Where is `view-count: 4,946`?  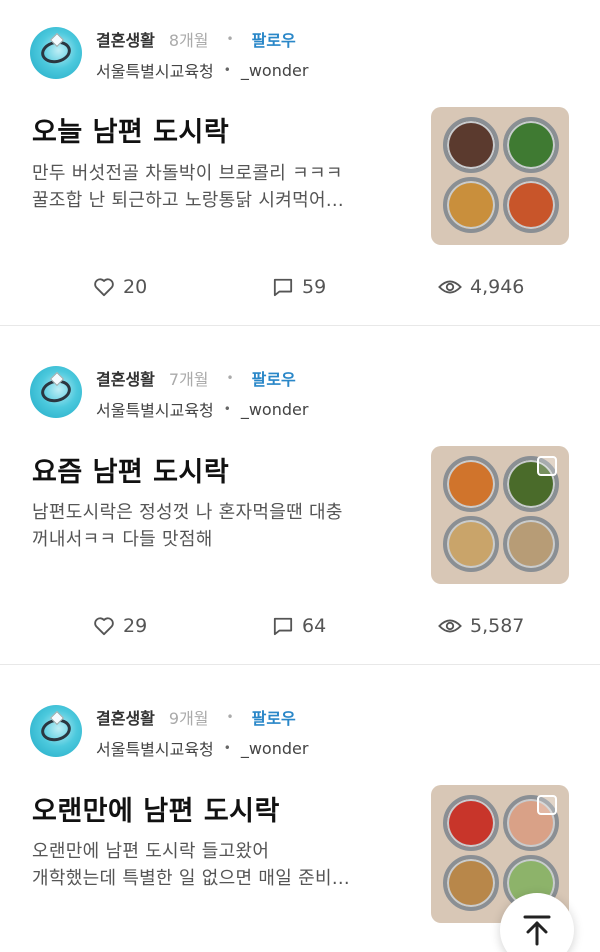 view-count: 4,946 is located at coordinates (497, 287).